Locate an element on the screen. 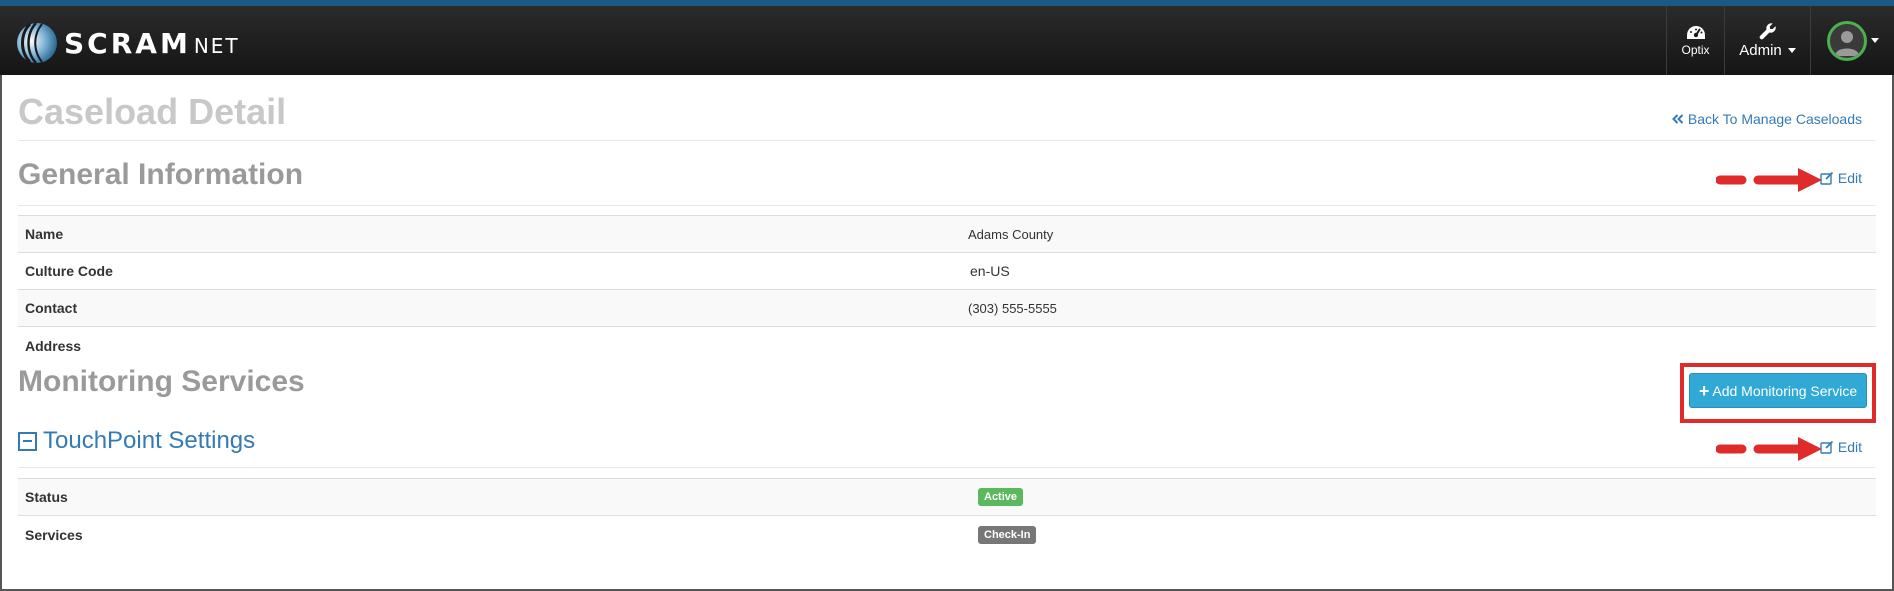 This screenshot has width=1894, height=591. nav-admin-dropdown: Admin is located at coordinates (1767, 40).